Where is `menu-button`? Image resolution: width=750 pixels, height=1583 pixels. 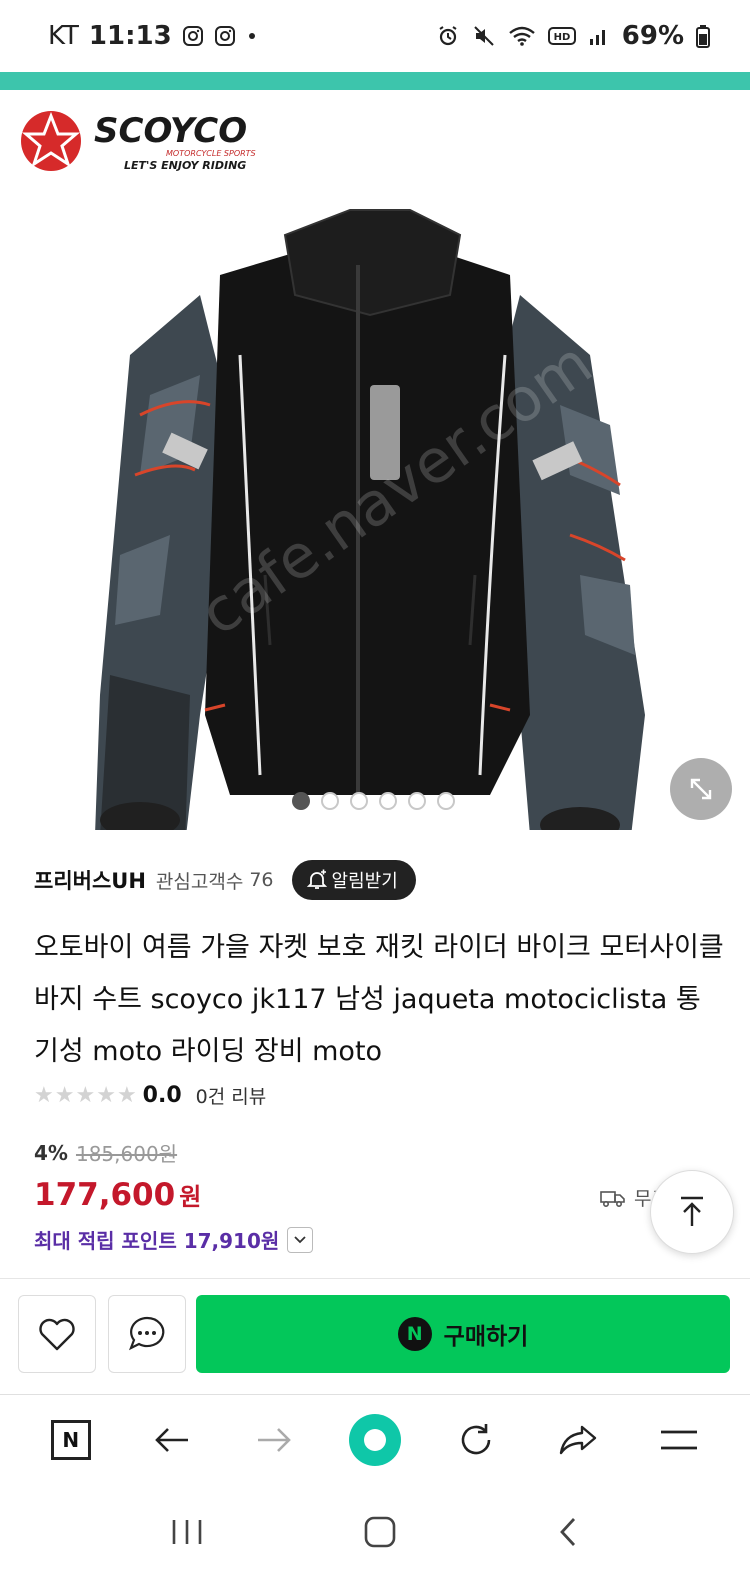
menu-button is located at coordinates (679, 1440).